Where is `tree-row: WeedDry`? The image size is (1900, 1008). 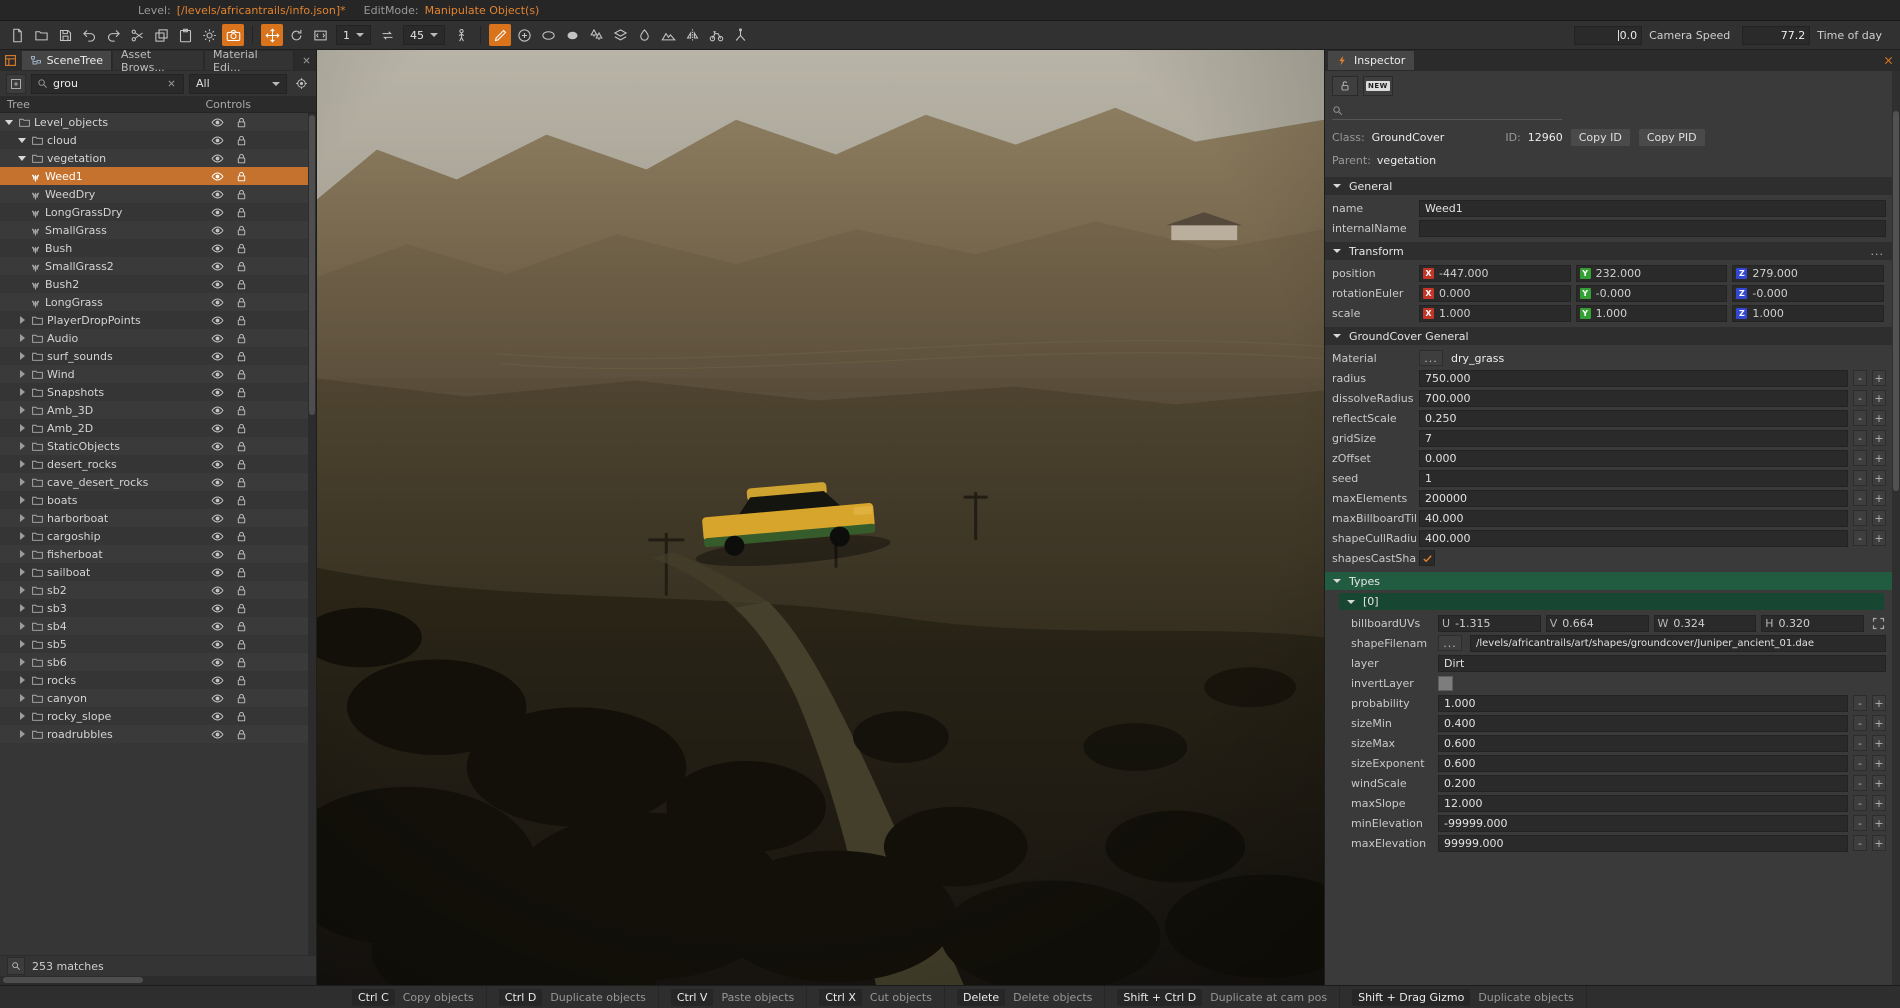 tree-row: WeedDry is located at coordinates (154, 194).